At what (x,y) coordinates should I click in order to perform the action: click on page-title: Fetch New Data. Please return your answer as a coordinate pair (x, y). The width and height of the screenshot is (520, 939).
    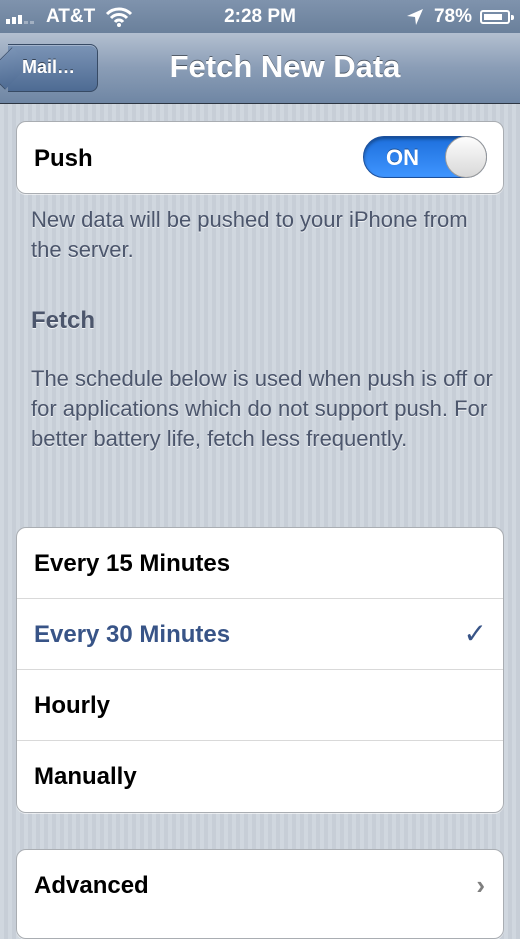
    Looking at the image, I should click on (285, 66).